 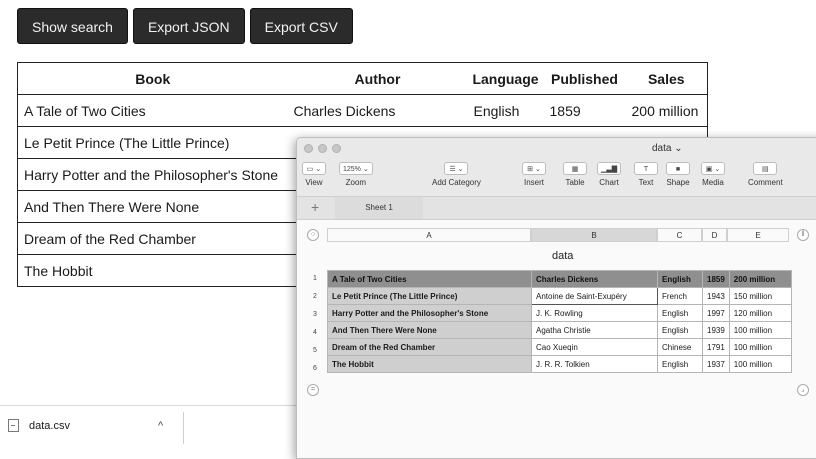 What do you see at coordinates (594, 347) in the screenshot?
I see `spreadsheet-cell: Cao Xueqin` at bounding box center [594, 347].